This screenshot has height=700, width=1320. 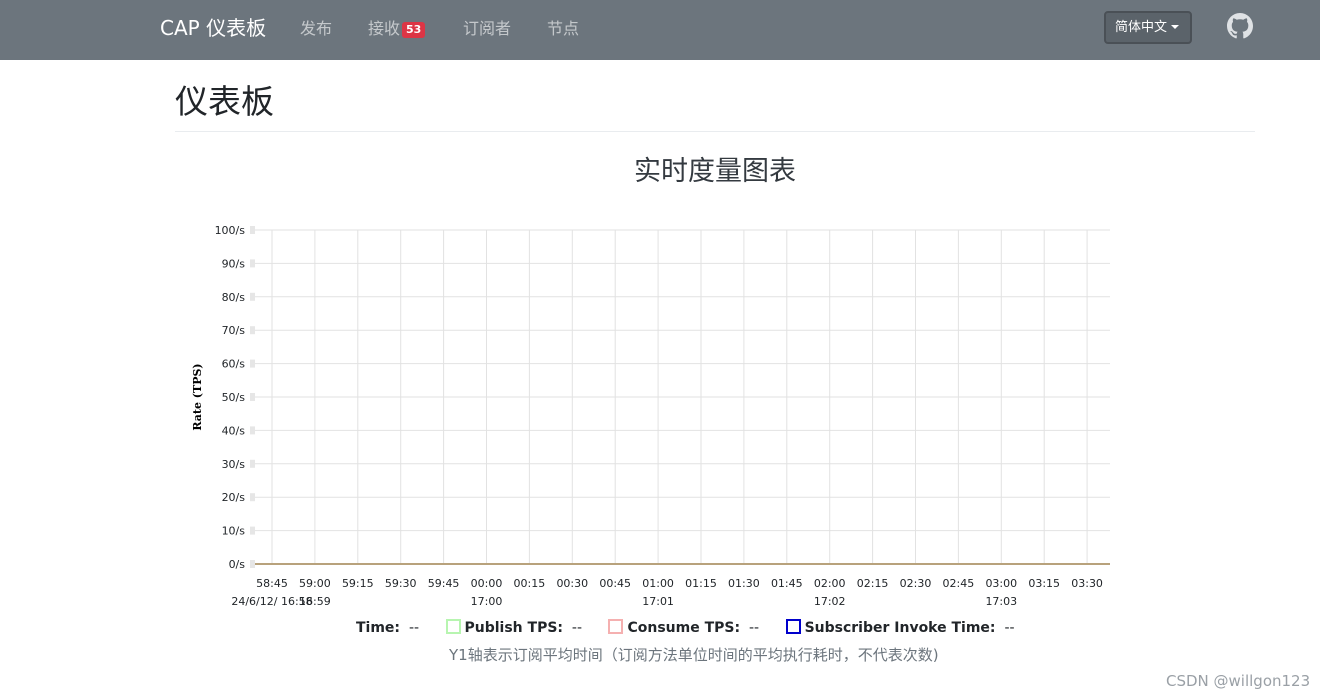 What do you see at coordinates (694, 655) in the screenshot?
I see `y1-axis-note: Y1轴表示订阅平均时间（订阅方法单位时间的平均执行耗时，不代表次数)` at bounding box center [694, 655].